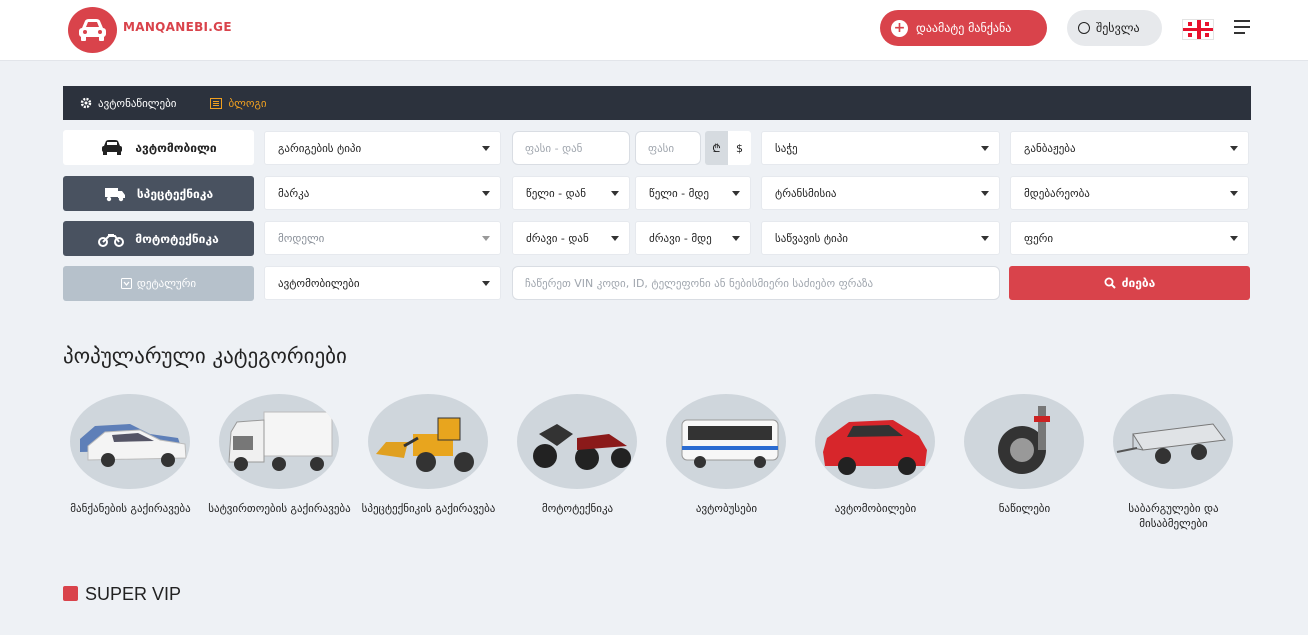  Describe the element at coordinates (1110, 283) in the screenshot. I see `search-icon` at that location.